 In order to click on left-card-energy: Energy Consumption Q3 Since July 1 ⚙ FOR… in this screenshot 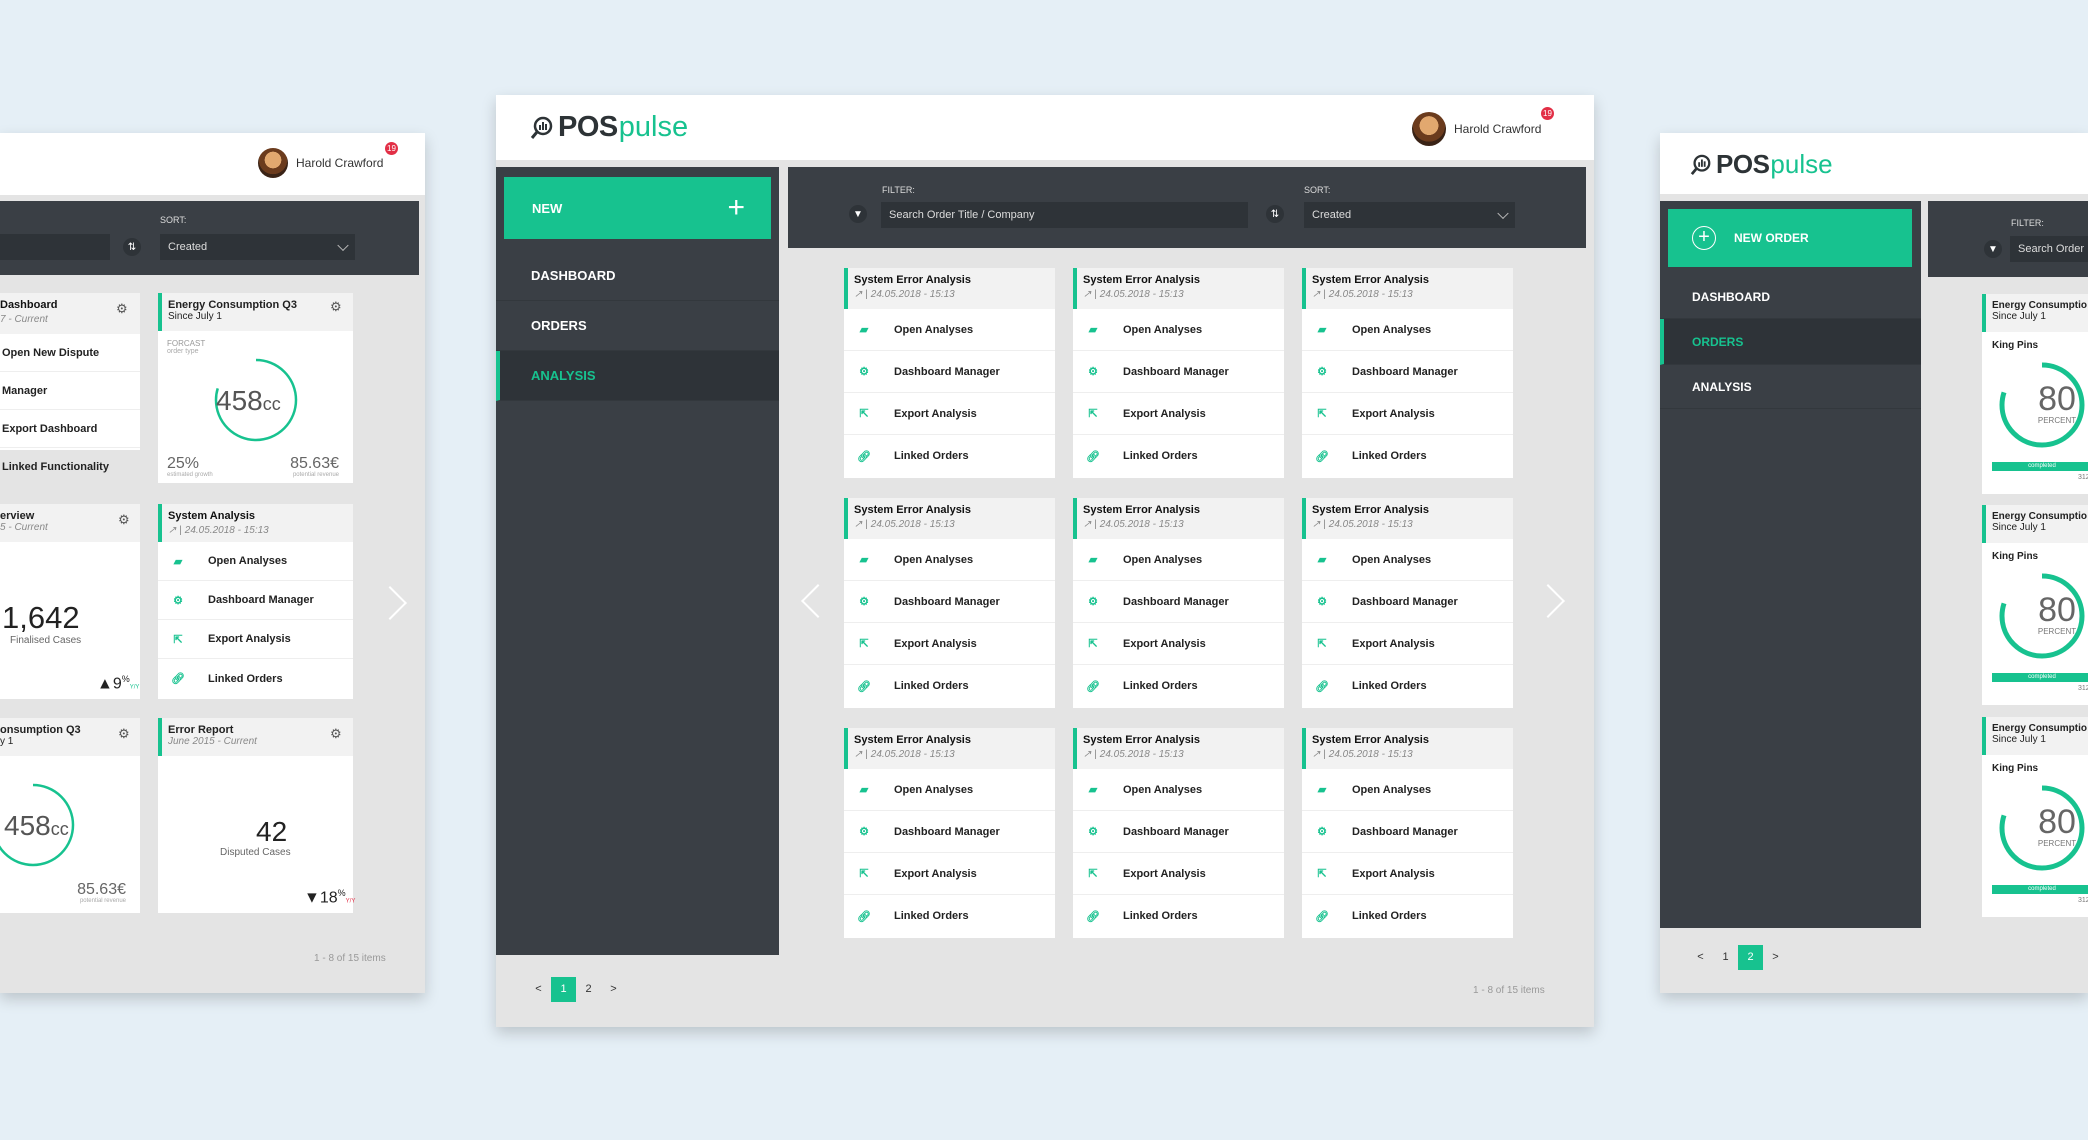, I will do `click(255, 388)`.